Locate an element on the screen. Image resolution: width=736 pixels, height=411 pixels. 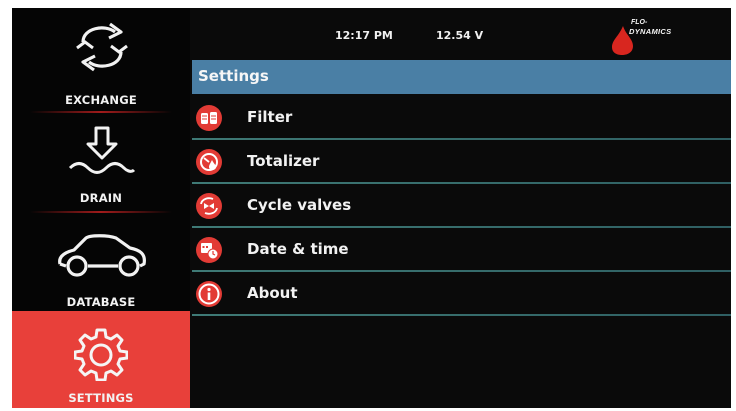
filter-icon is located at coordinates (209, 118).